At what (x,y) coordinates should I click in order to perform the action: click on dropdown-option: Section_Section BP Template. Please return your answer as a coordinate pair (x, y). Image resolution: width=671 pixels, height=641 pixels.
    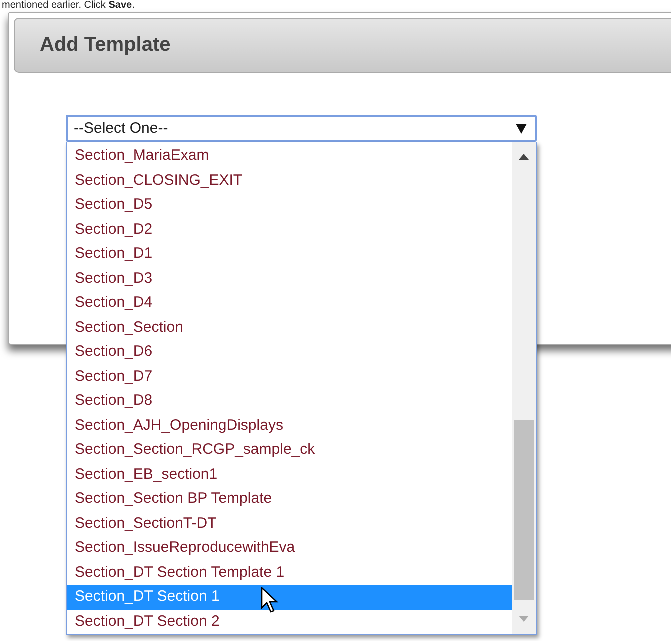
    Looking at the image, I should click on (289, 499).